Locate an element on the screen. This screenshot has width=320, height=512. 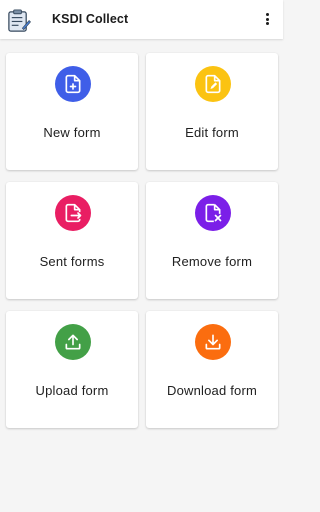
file-edit-icon is located at coordinates (213, 84).